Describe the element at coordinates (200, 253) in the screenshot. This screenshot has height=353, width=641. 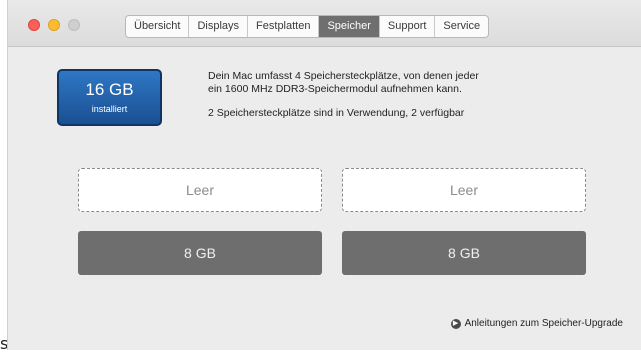
I see `memory-slot-filled-1: 8 GB` at that location.